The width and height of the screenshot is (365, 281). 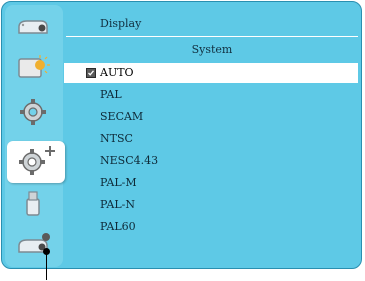 I want to click on list-item-pal: PAL, so click(x=211, y=95).